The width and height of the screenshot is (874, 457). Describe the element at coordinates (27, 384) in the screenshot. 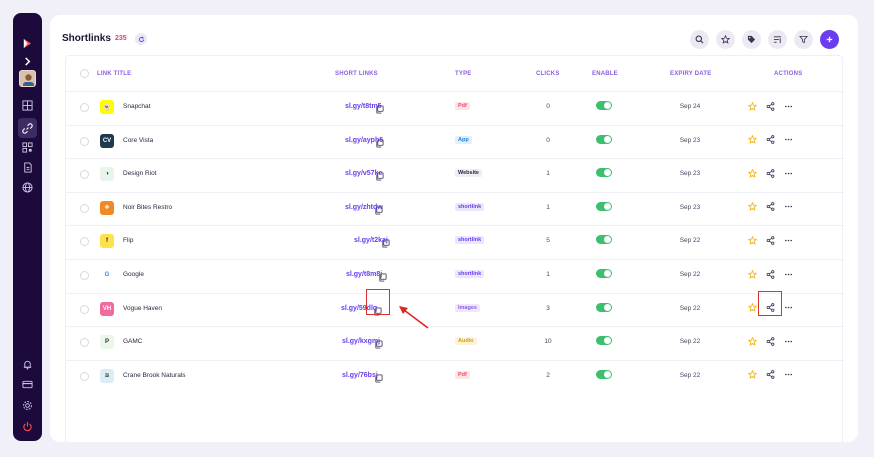

I see `billing-card-icon` at that location.